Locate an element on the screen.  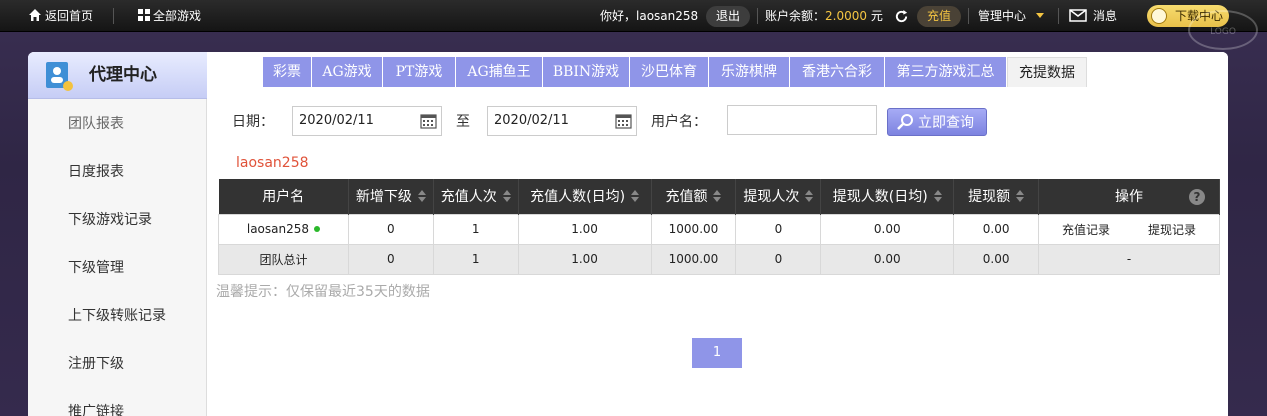
cell-username: laosan258 is located at coordinates (283, 229).